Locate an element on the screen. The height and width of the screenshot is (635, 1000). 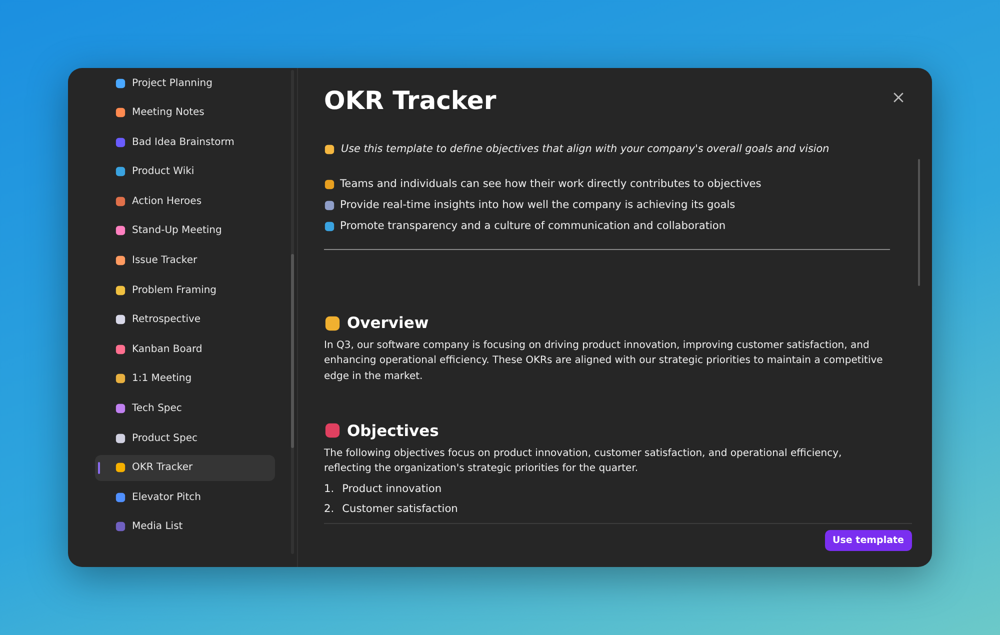
intro-text: Use this template to define objectives that align with your company's overall goals and vision is located at coordinates (585, 149).